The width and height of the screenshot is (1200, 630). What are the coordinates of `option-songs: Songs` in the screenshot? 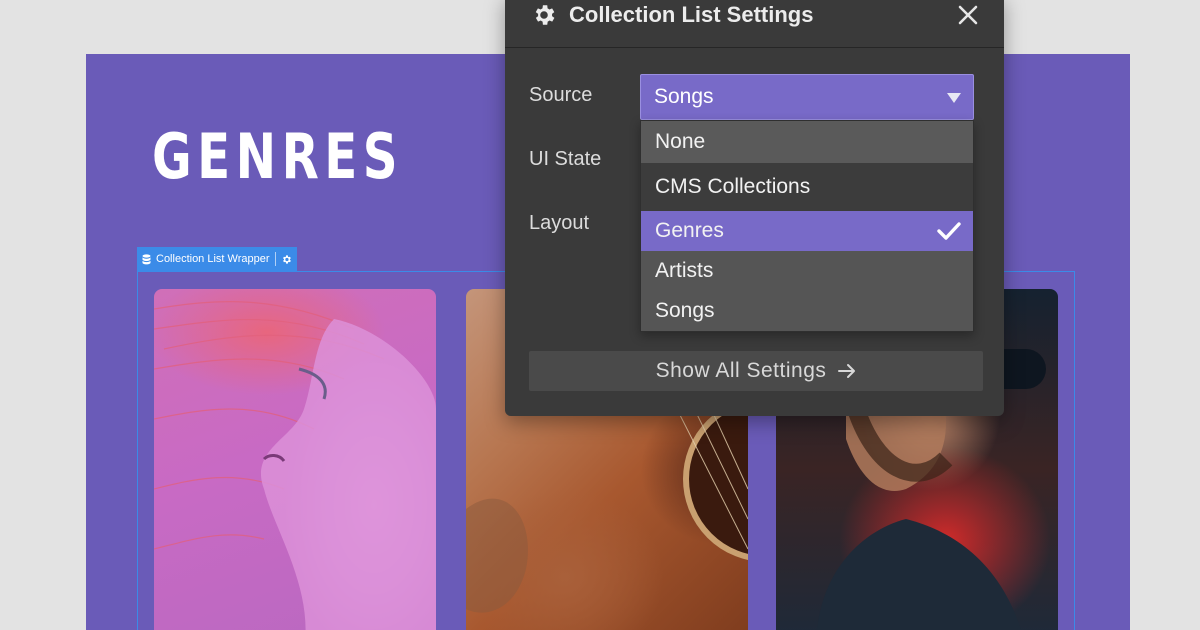 It's located at (807, 311).